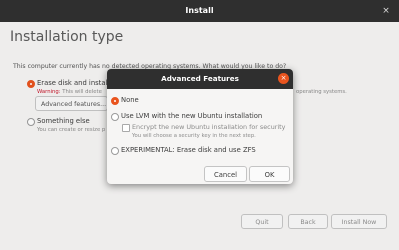 The height and width of the screenshot is (250, 399). I want to click on window-close-icon: ×, so click(386, 11).